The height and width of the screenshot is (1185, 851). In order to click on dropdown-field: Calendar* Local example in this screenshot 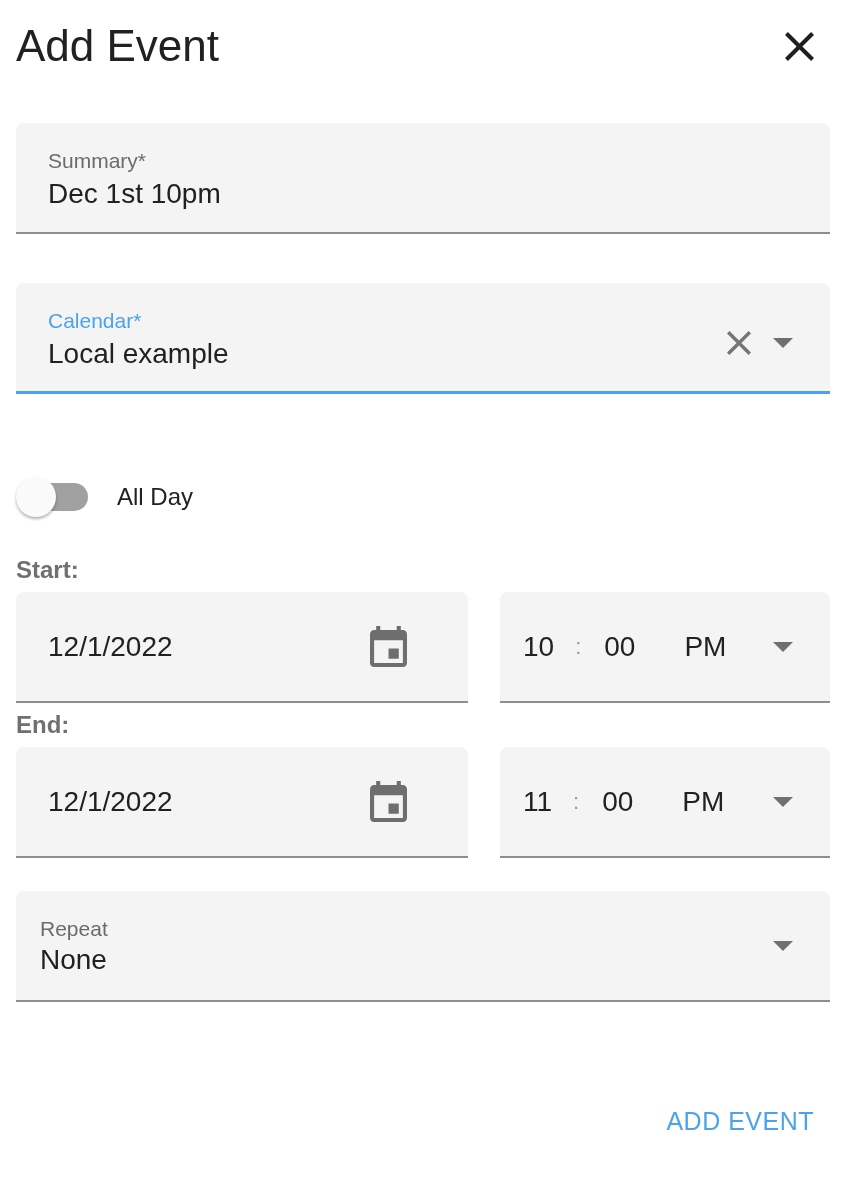, I will do `click(423, 338)`.